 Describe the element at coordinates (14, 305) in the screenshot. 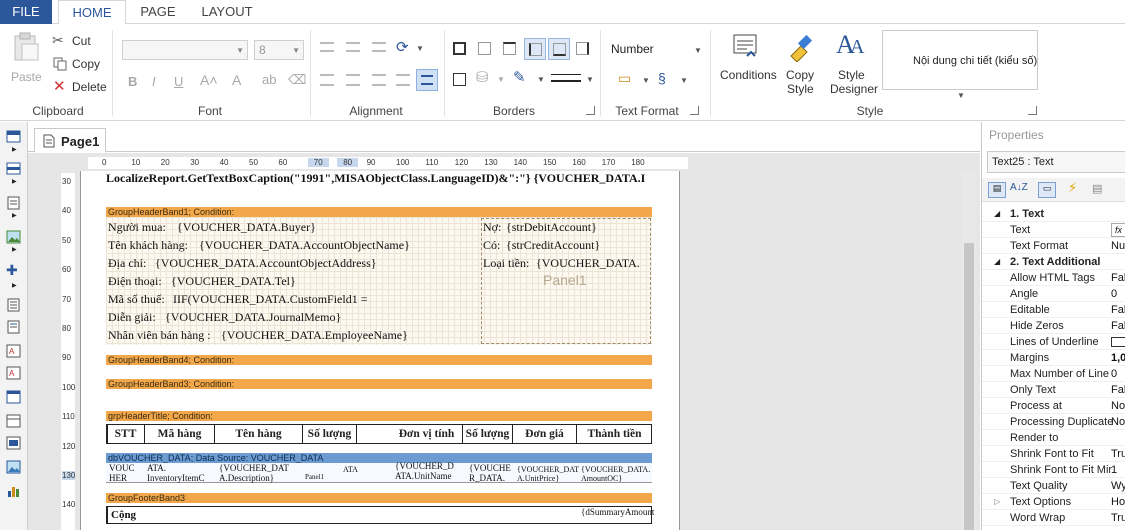

I see `text-icon` at that location.